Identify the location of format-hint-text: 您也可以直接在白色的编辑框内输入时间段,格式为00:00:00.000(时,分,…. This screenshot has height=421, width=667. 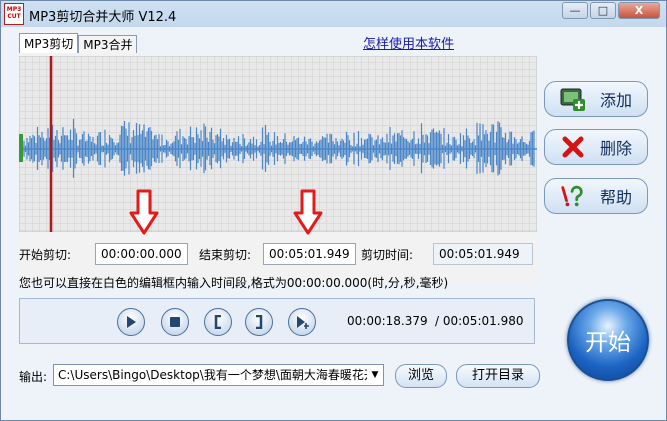
(234, 283).